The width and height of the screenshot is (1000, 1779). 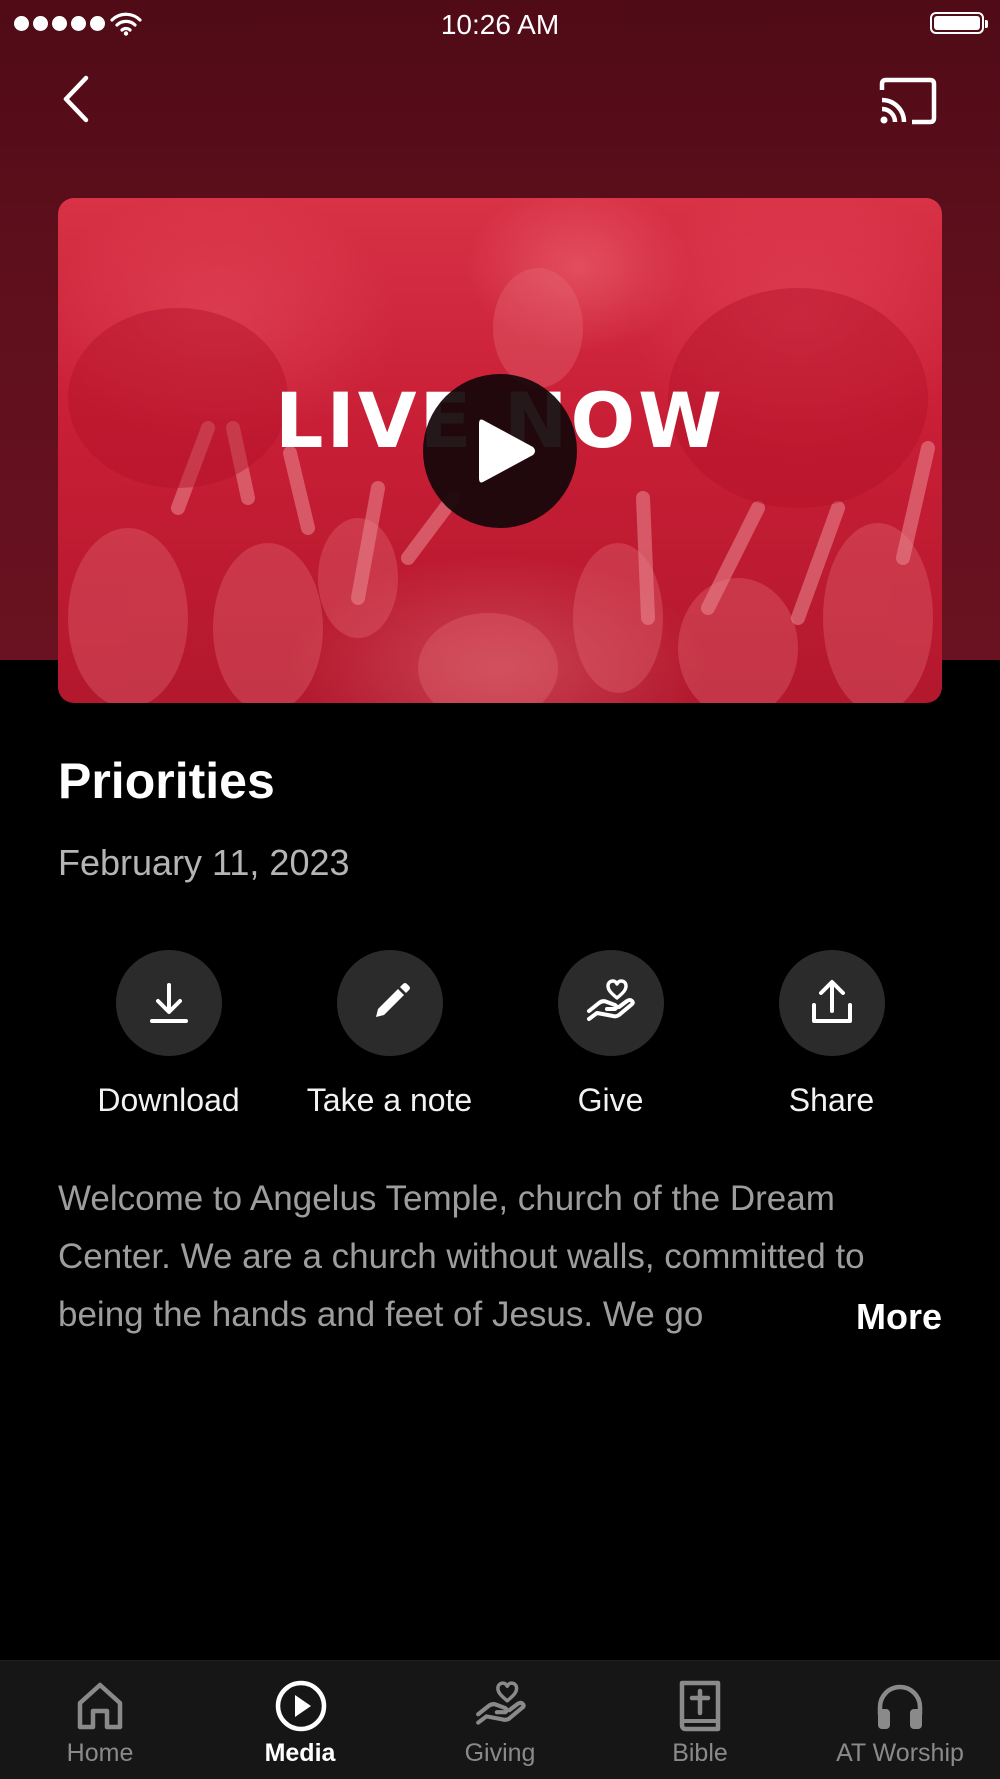 What do you see at coordinates (959, 23) in the screenshot?
I see `battery-icon` at bounding box center [959, 23].